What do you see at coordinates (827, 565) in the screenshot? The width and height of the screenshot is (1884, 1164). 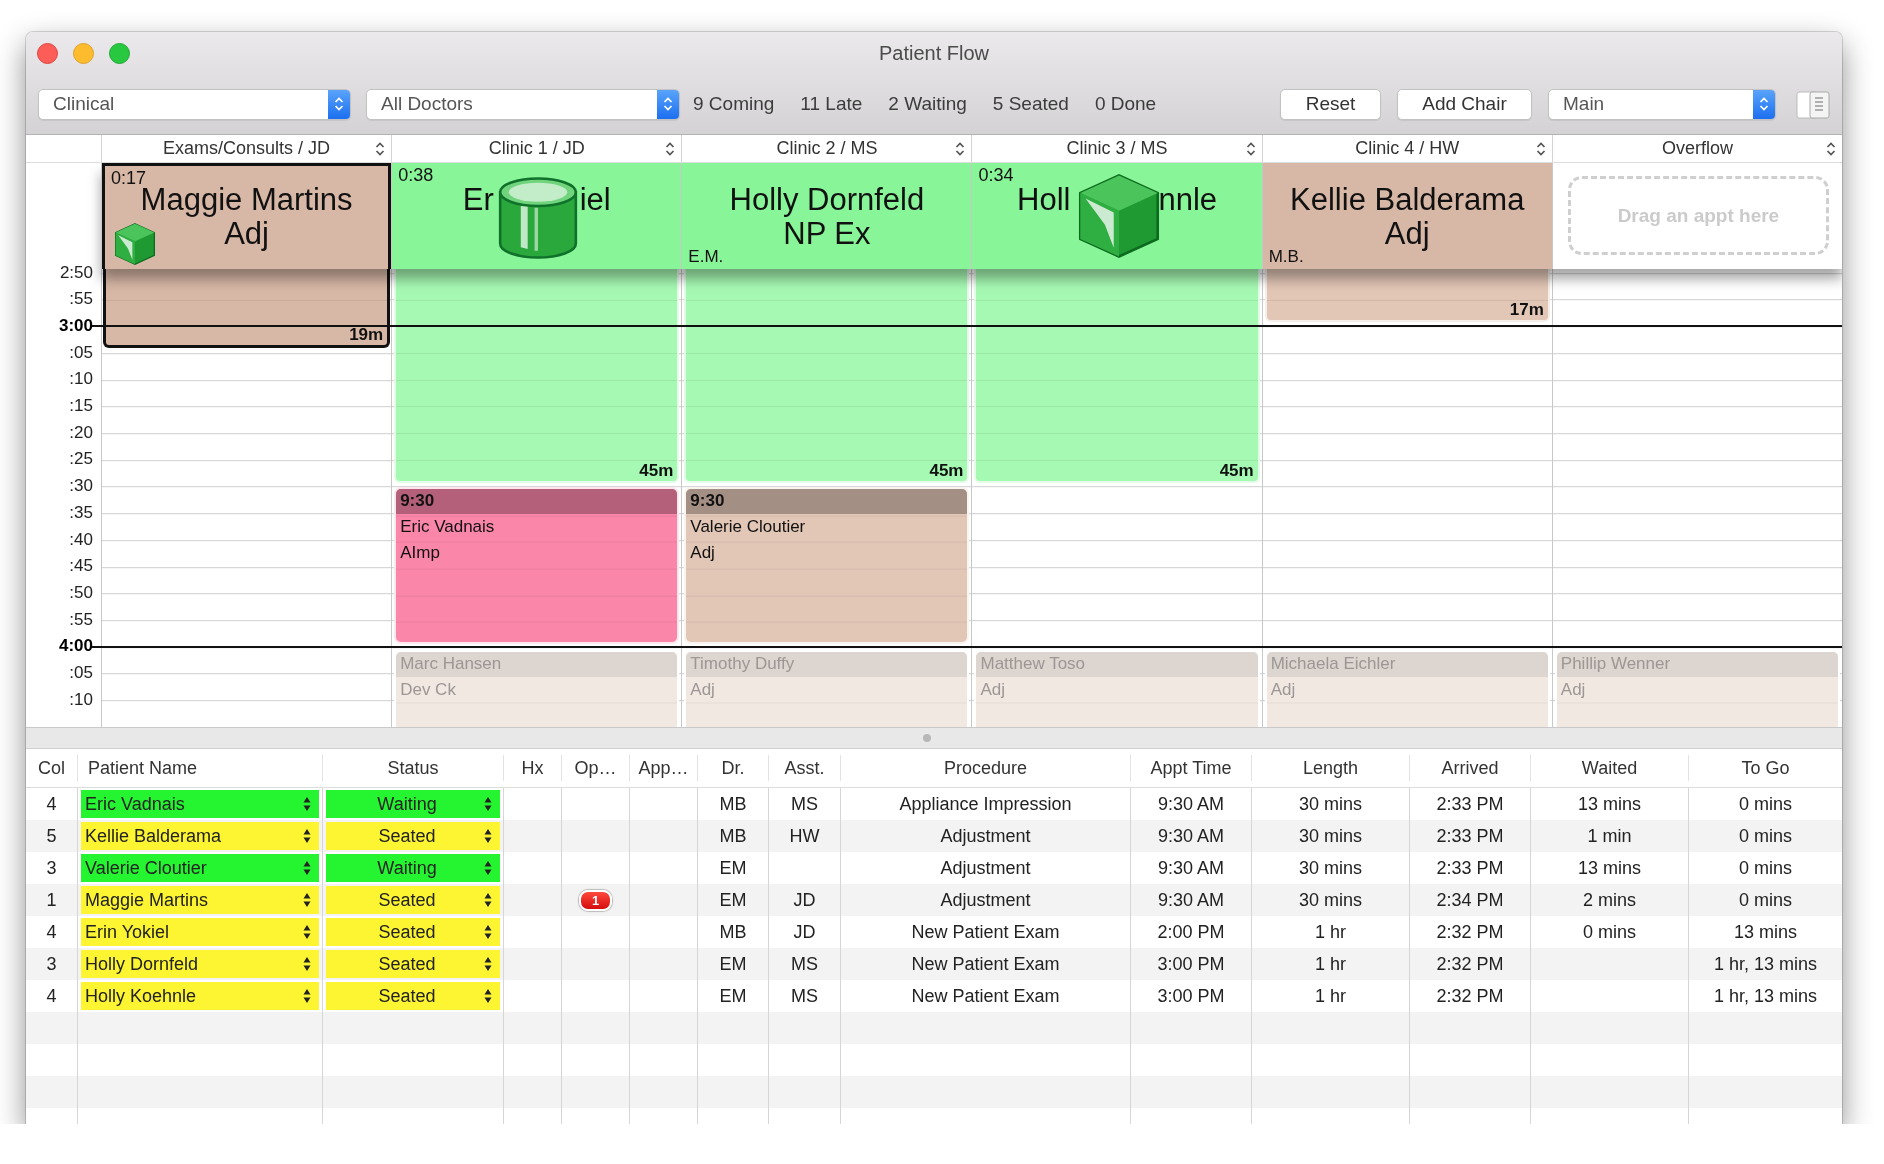 I see `appointment-block: 9:30 Valerie Cloutier Adj` at bounding box center [827, 565].